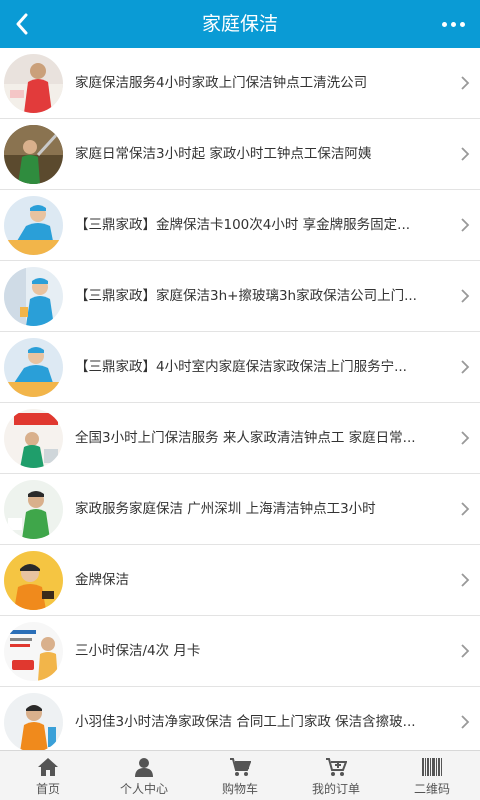 Image resolution: width=480 pixels, height=800 pixels. I want to click on chevron-left-icon, so click(22, 24).